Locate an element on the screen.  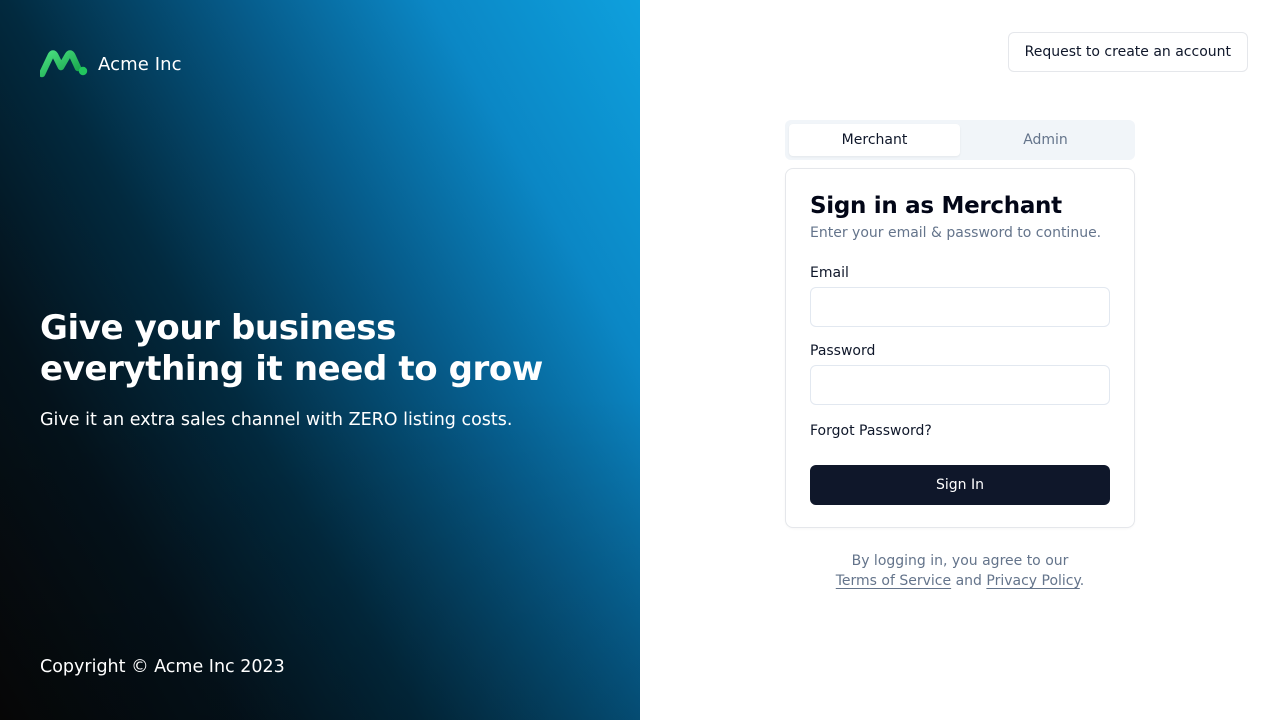
signin-subtitle: Enter your email & password to continue. is located at coordinates (956, 233).